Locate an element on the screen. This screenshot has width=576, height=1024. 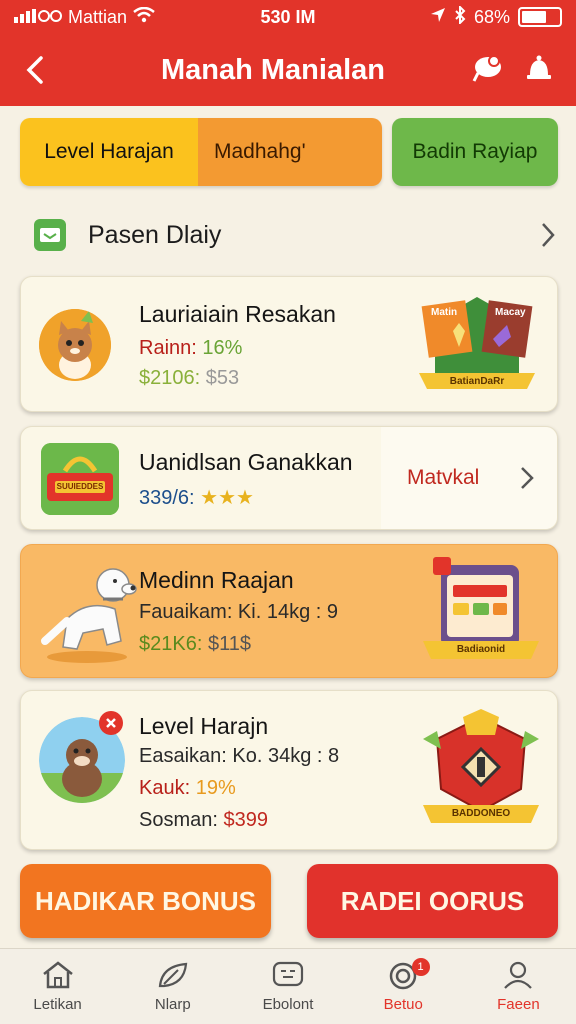
card-rate-row: Rainn: 16% is located at coordinates (190, 348).